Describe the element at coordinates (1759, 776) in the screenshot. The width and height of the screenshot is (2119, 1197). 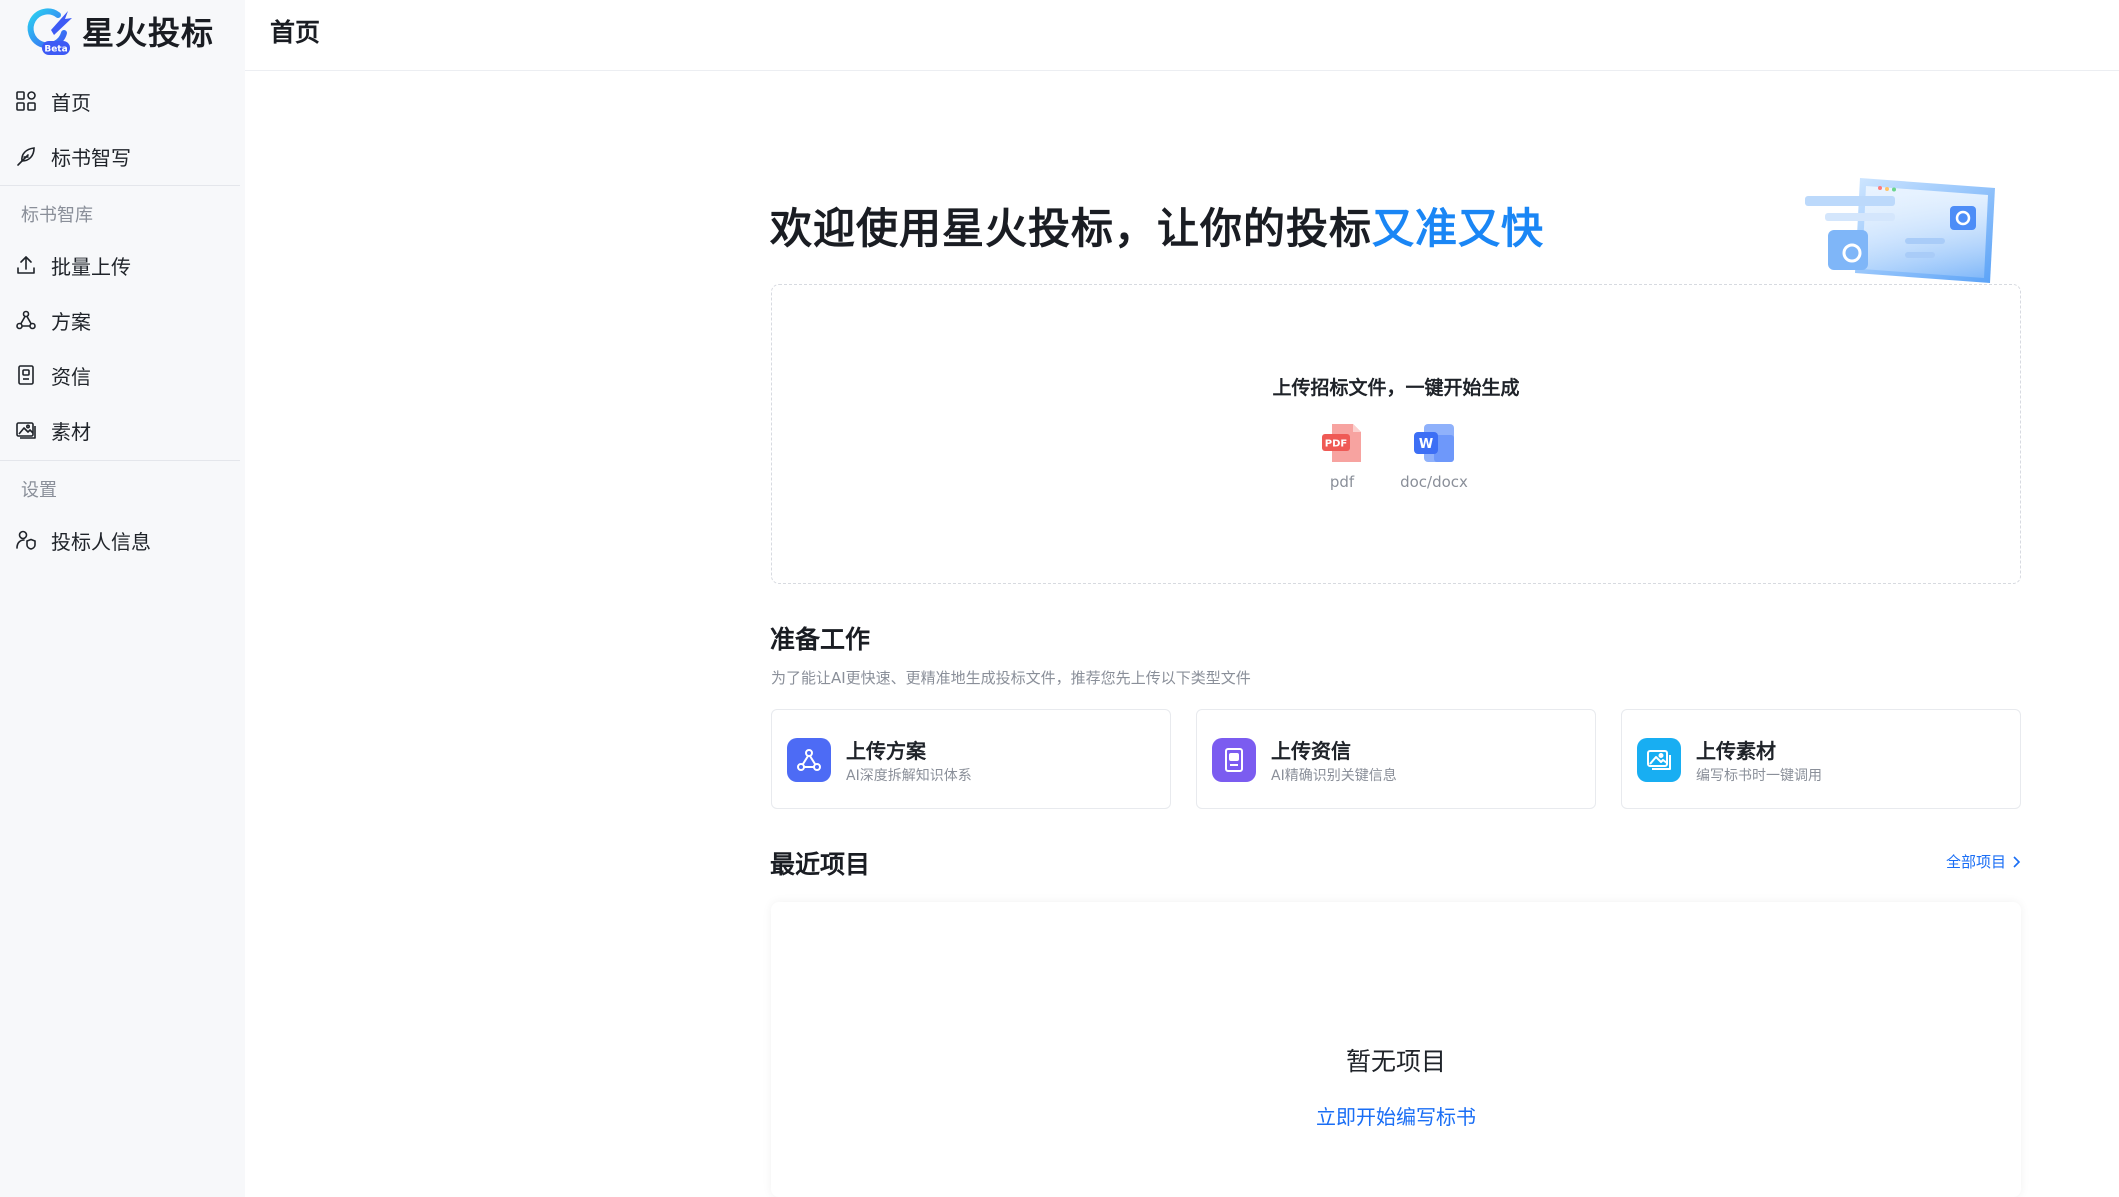
I see `card-desc: 编写标书时一键调用` at that location.